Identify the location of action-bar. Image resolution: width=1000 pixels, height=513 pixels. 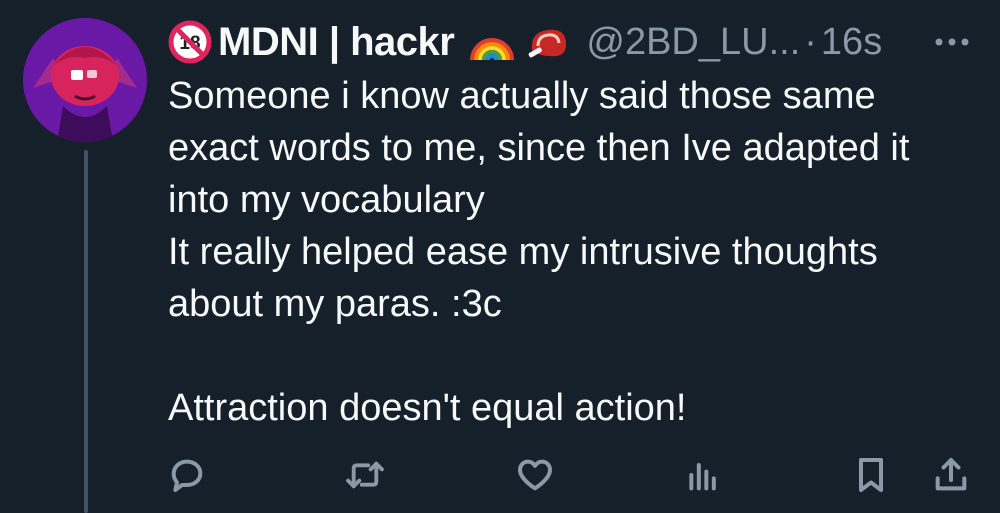
(570, 478).